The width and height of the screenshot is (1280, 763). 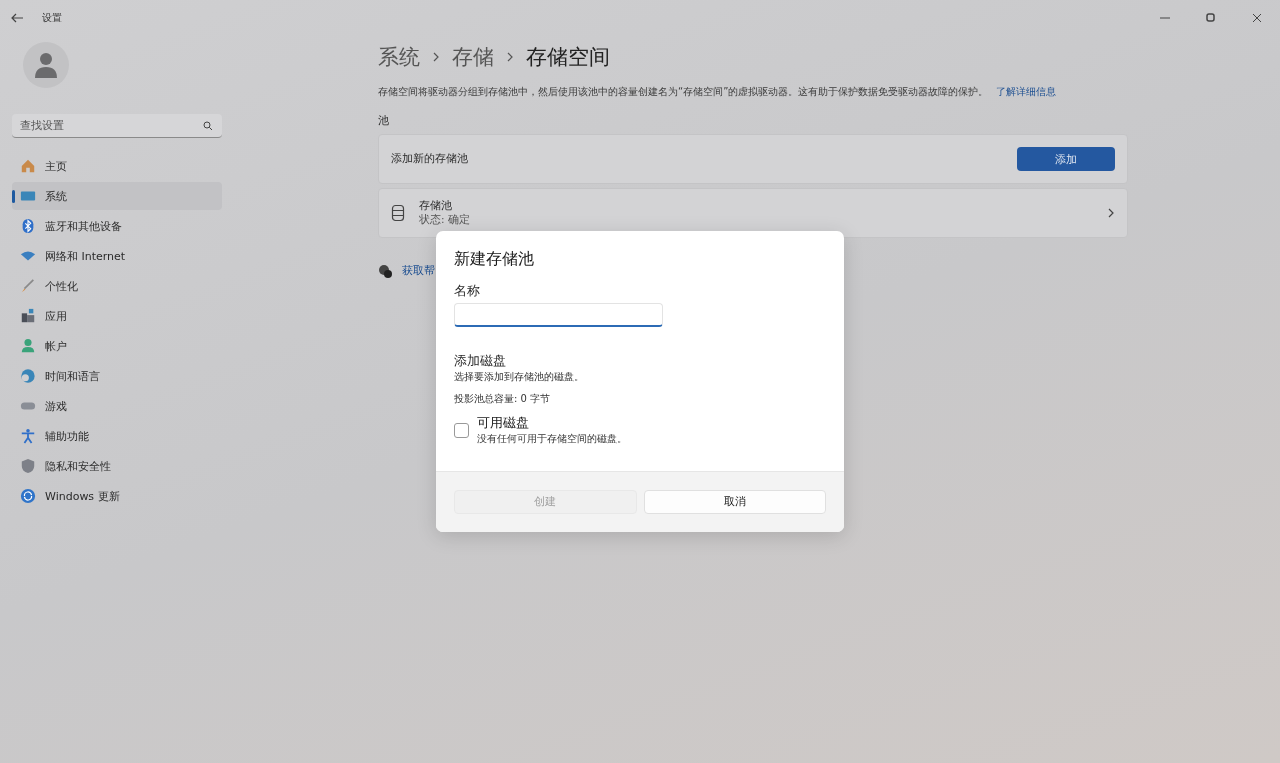 What do you see at coordinates (117, 126) in the screenshot?
I see `search-field: 查找设置` at bounding box center [117, 126].